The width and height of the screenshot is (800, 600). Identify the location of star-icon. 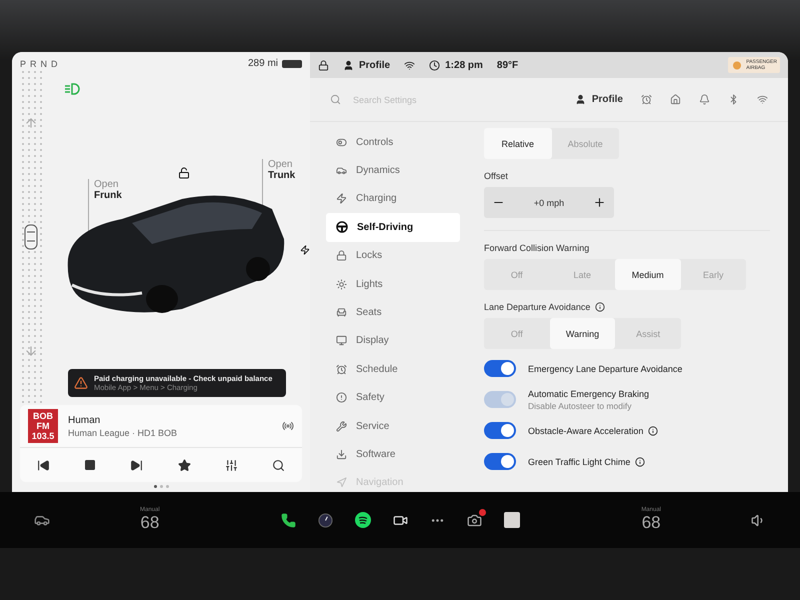
(184, 465).